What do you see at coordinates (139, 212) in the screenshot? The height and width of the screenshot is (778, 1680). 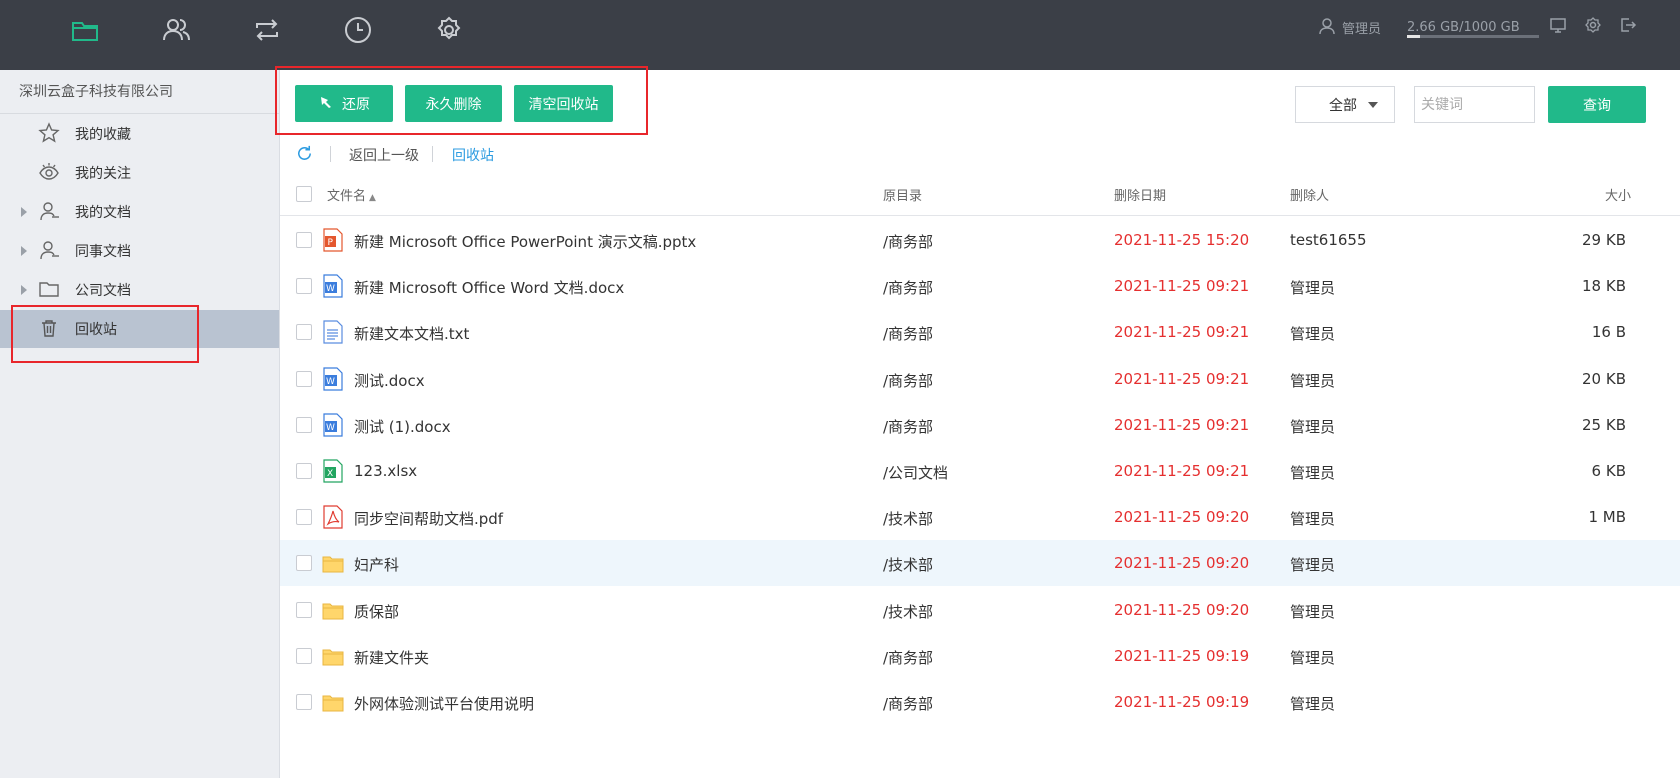 I see `sidebar-item-my-docs: 我的文档` at bounding box center [139, 212].